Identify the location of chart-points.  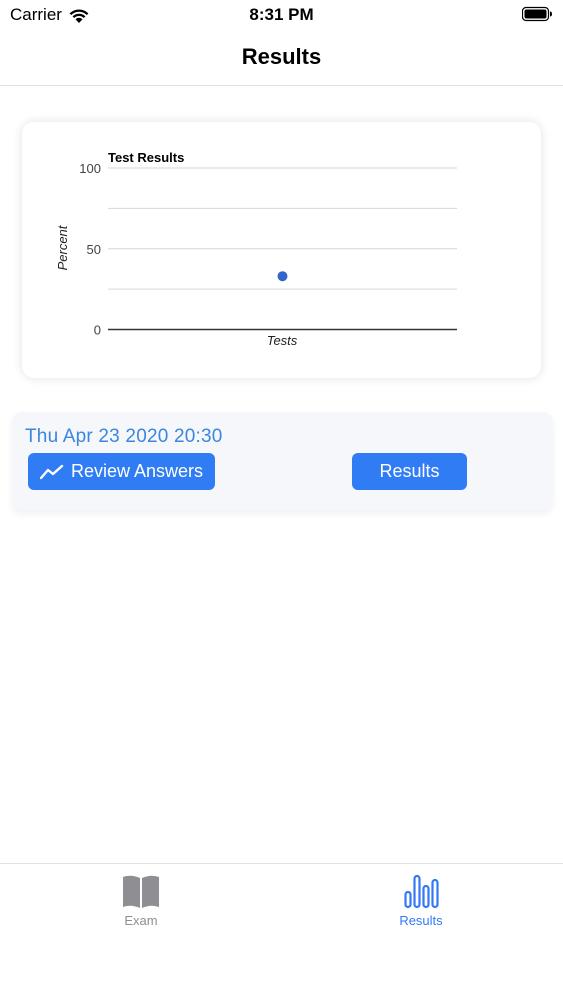
(282, 276).